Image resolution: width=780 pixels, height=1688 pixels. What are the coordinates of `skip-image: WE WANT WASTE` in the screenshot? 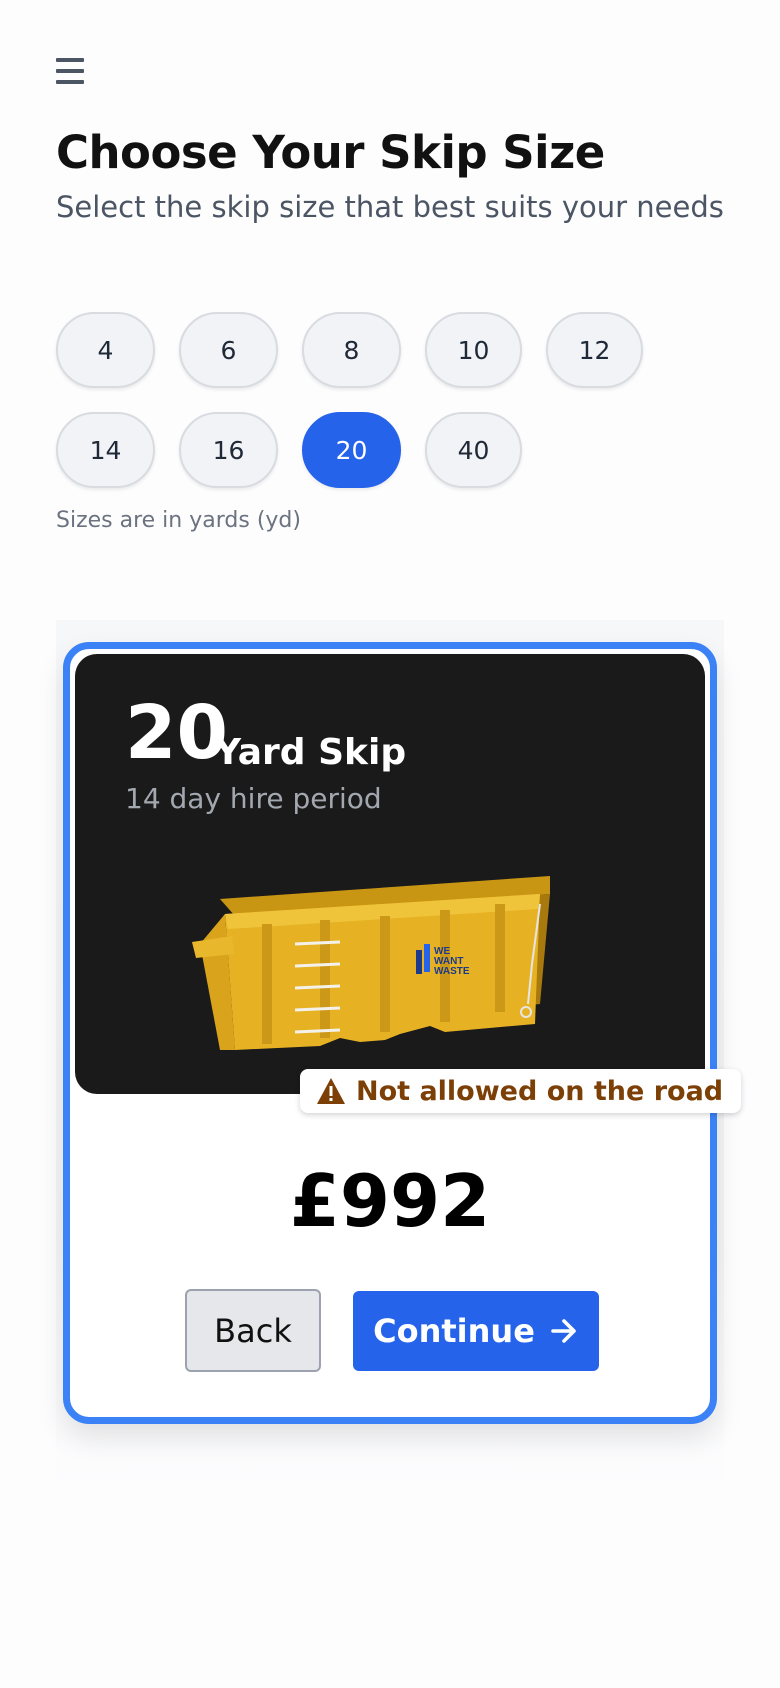 It's located at (371, 963).